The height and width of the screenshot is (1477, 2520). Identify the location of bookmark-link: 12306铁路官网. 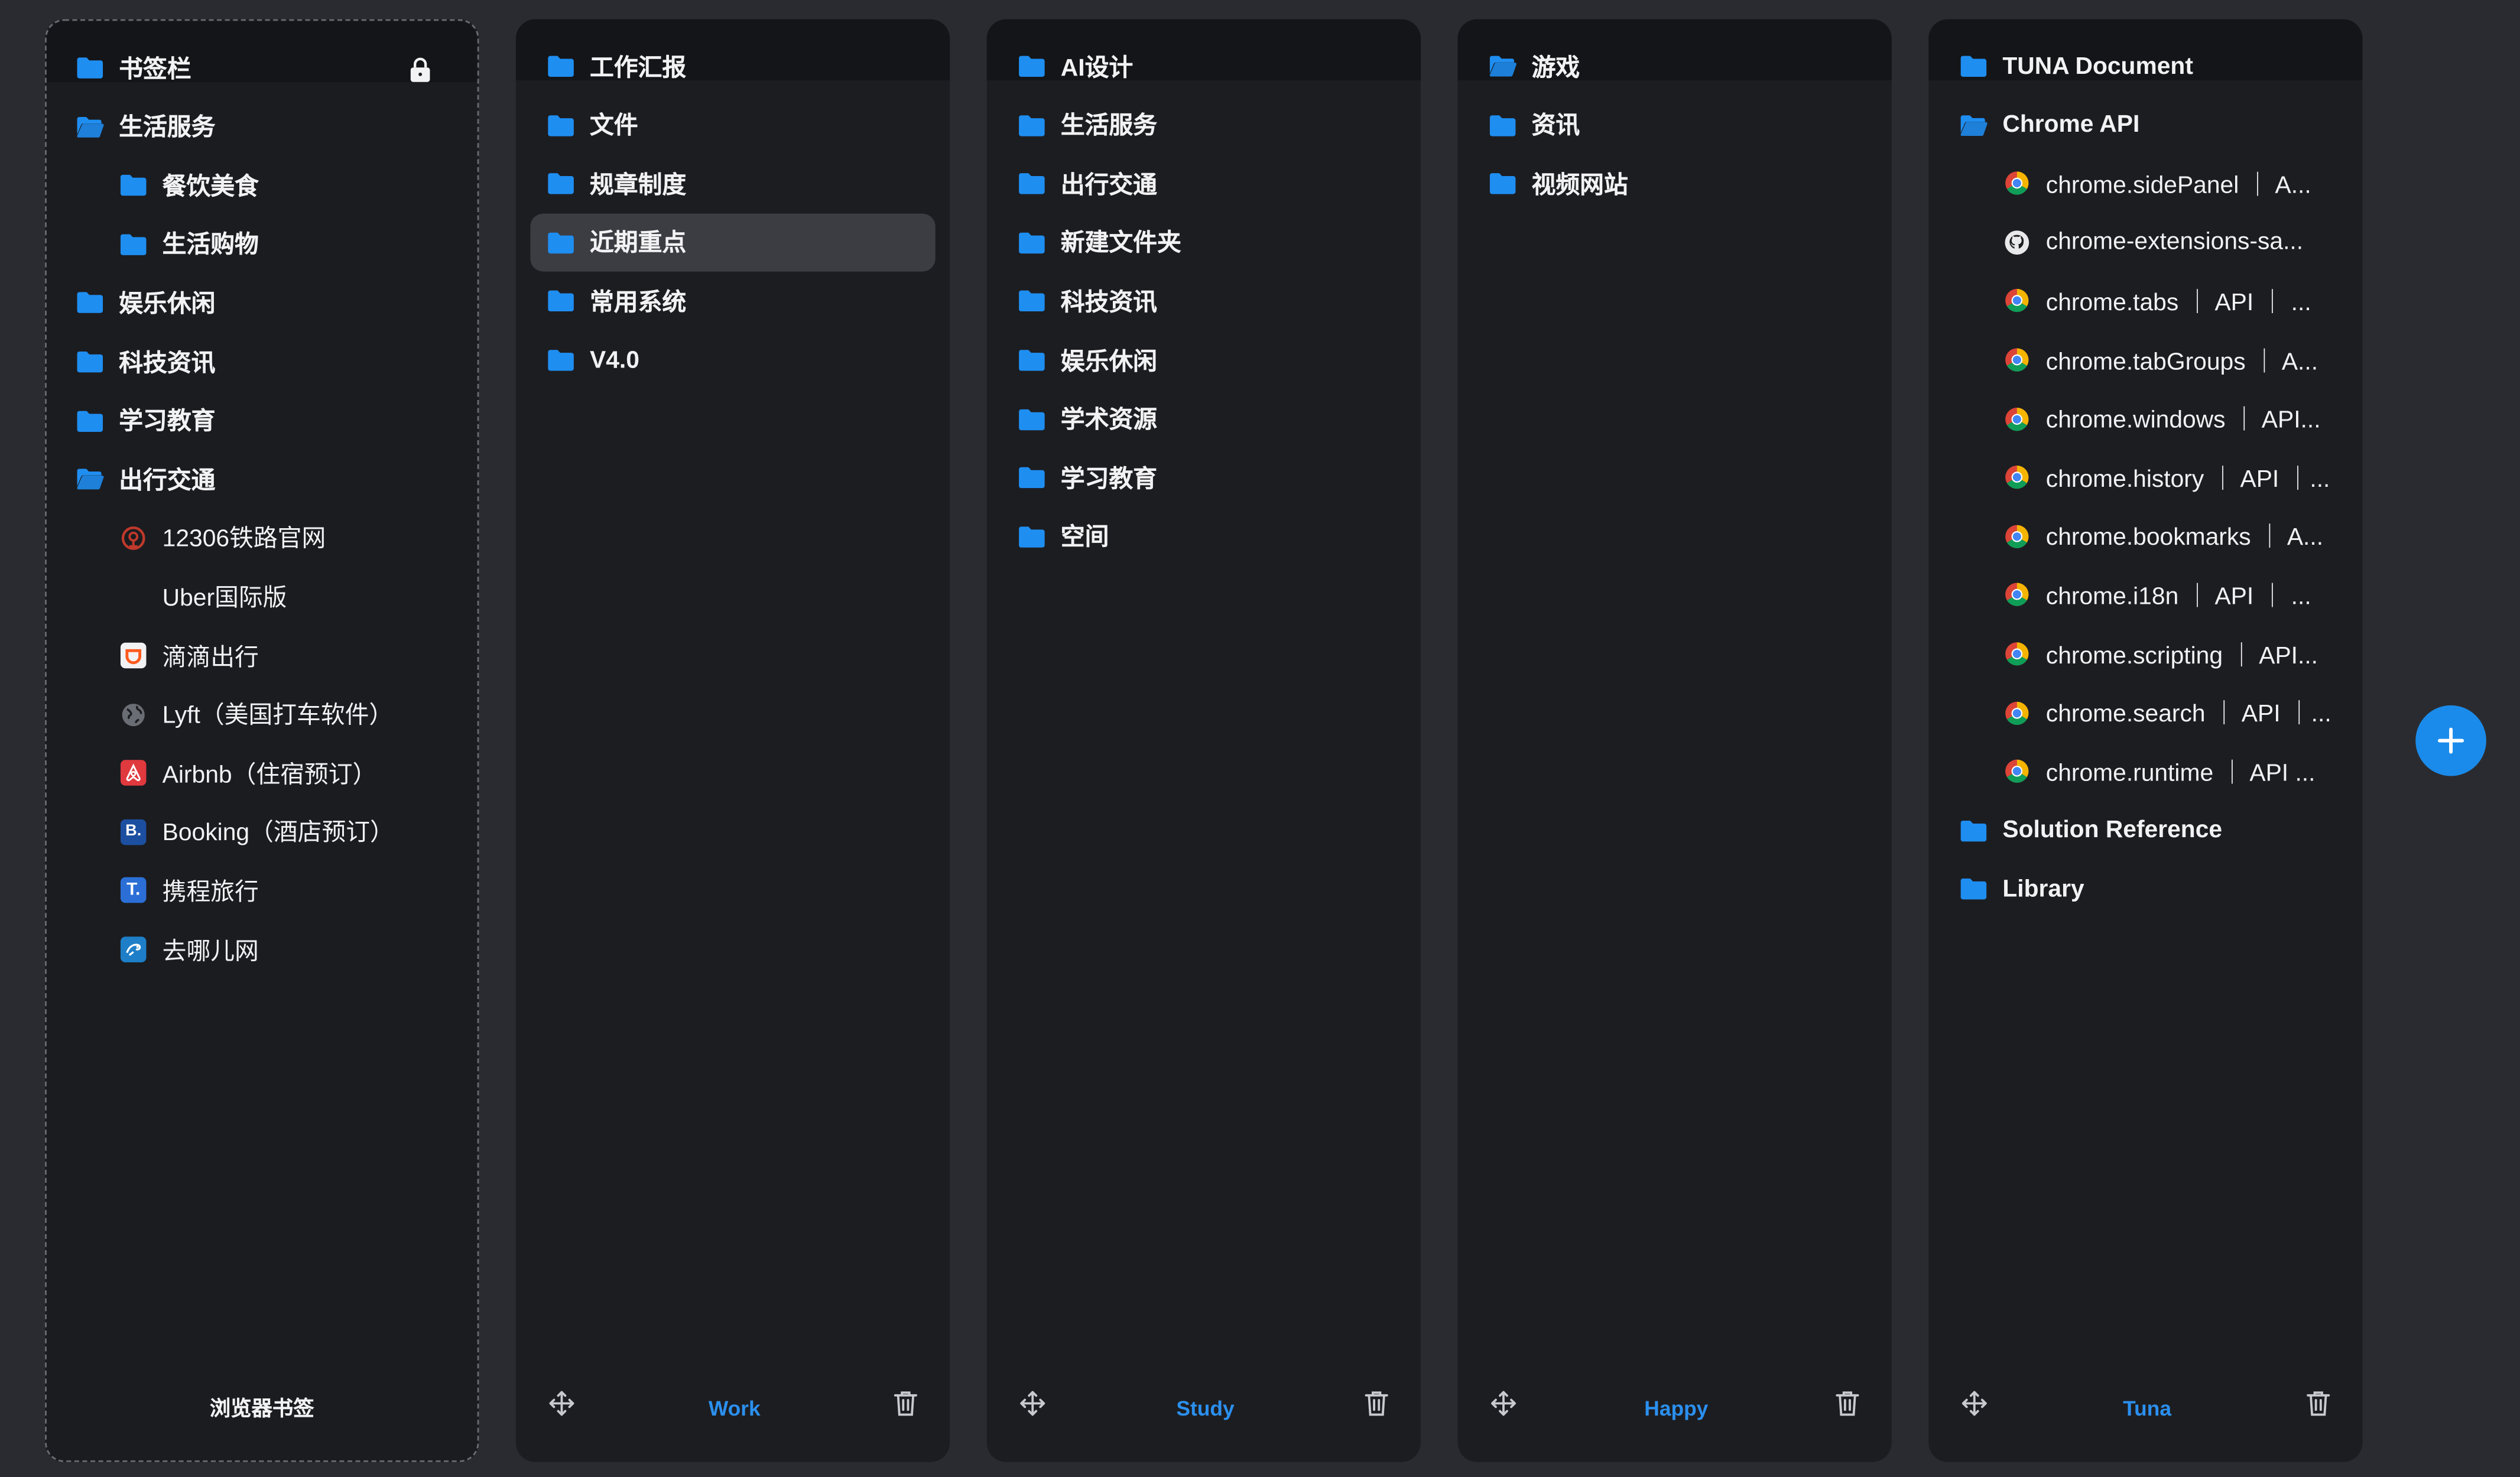
(285, 538).